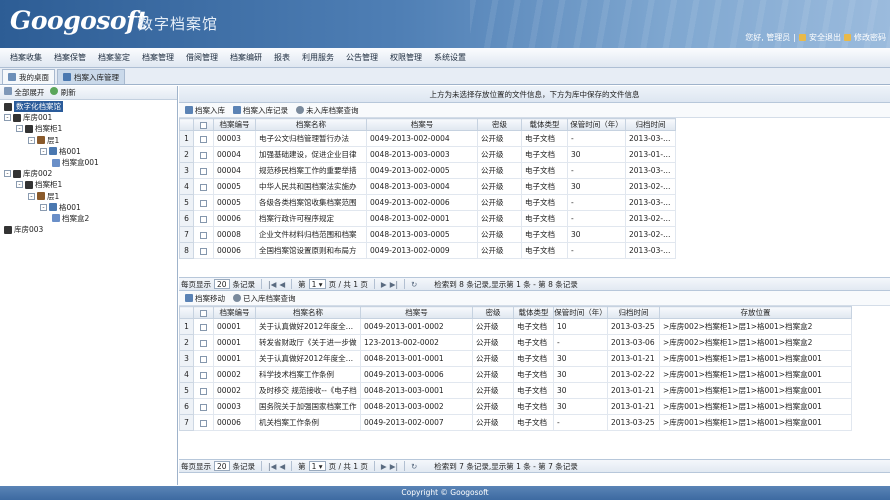  I want to click on menu-item: 档案鉴定, so click(114, 57).